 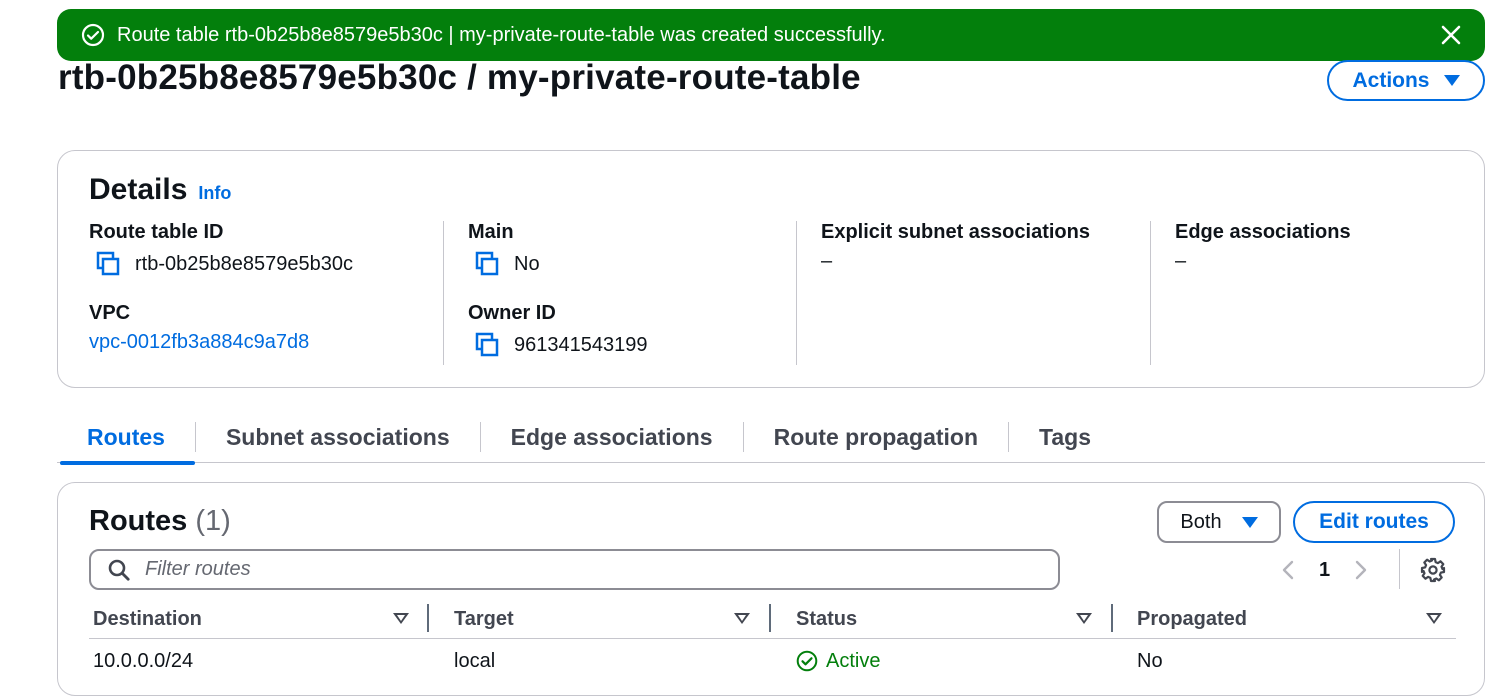 What do you see at coordinates (1181, 261) in the screenshot?
I see `edge-associations-value: –` at bounding box center [1181, 261].